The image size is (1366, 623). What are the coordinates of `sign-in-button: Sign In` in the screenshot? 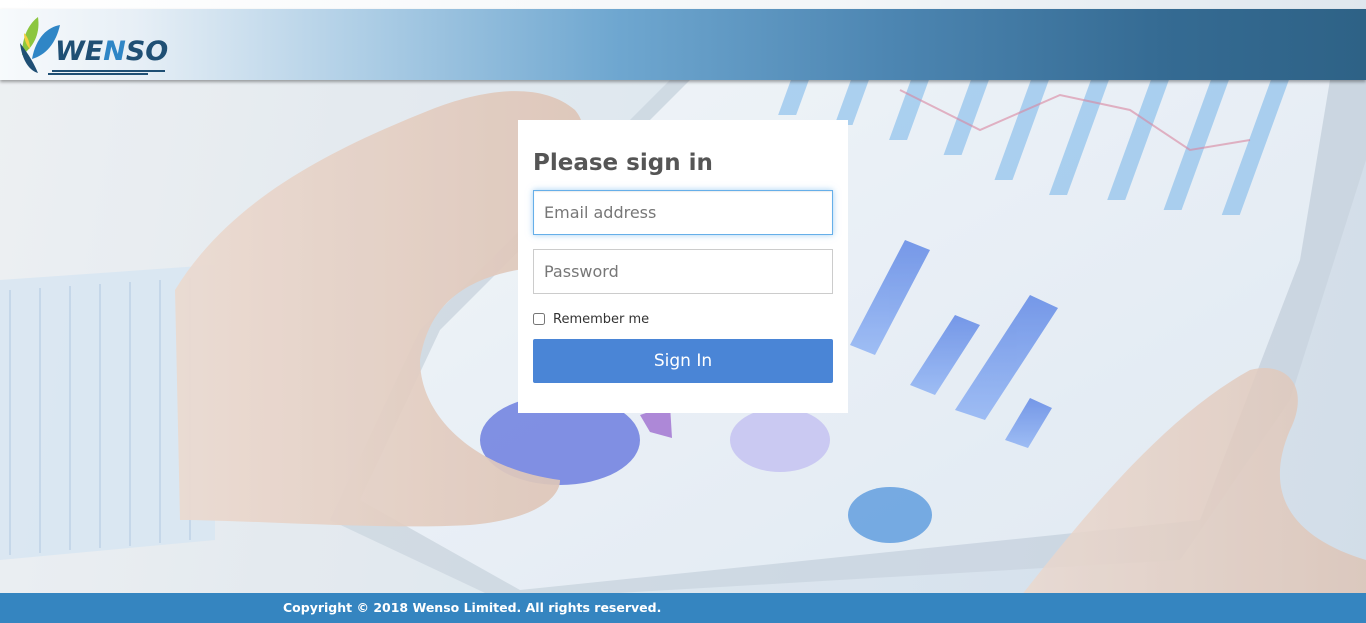 It's located at (683, 361).